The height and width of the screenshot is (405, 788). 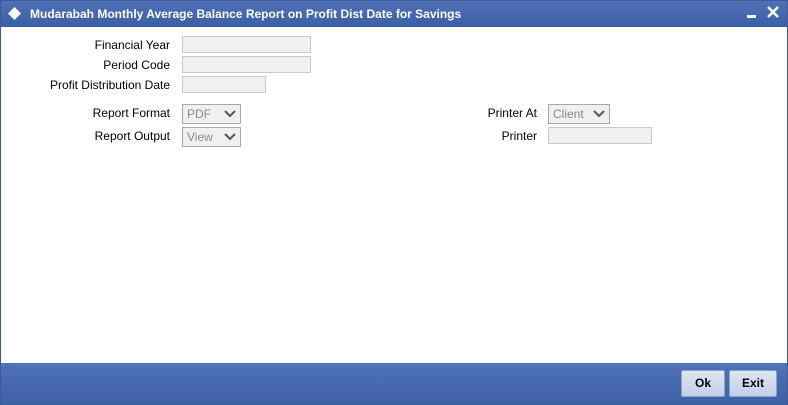 I want to click on report-output-value: View, so click(x=200, y=137).